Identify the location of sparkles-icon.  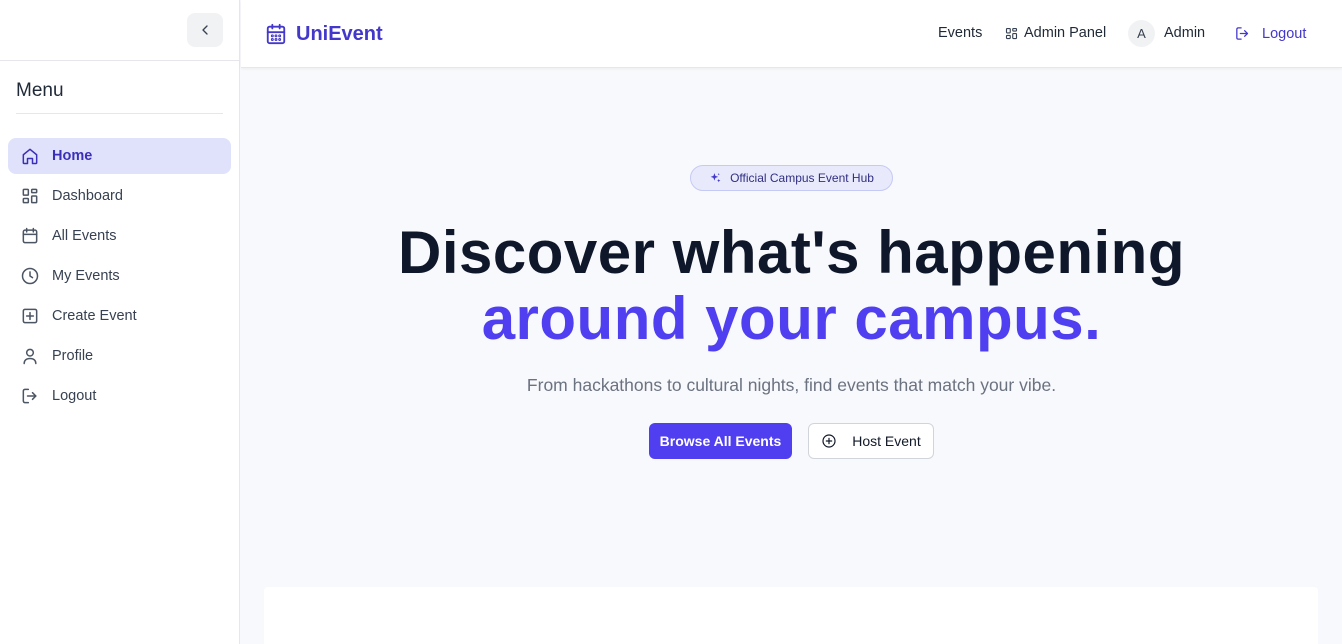
(715, 177).